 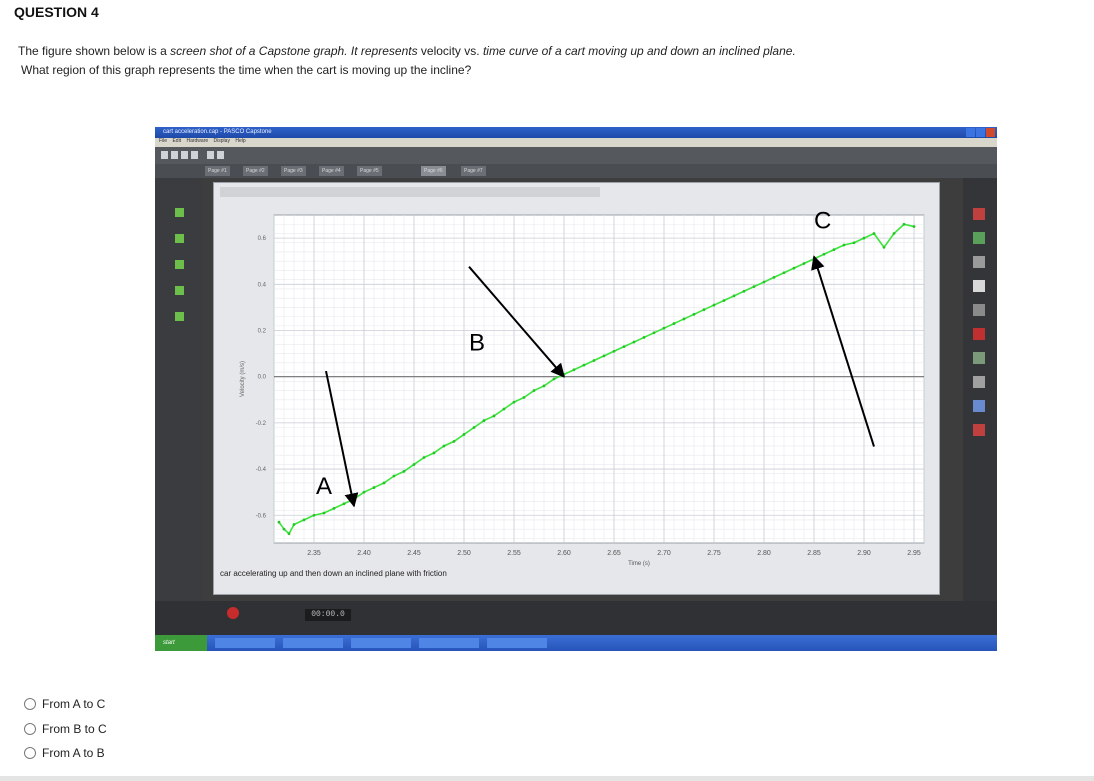 What do you see at coordinates (614, 553) in the screenshot?
I see `x-tick-label: 2.65` at bounding box center [614, 553].